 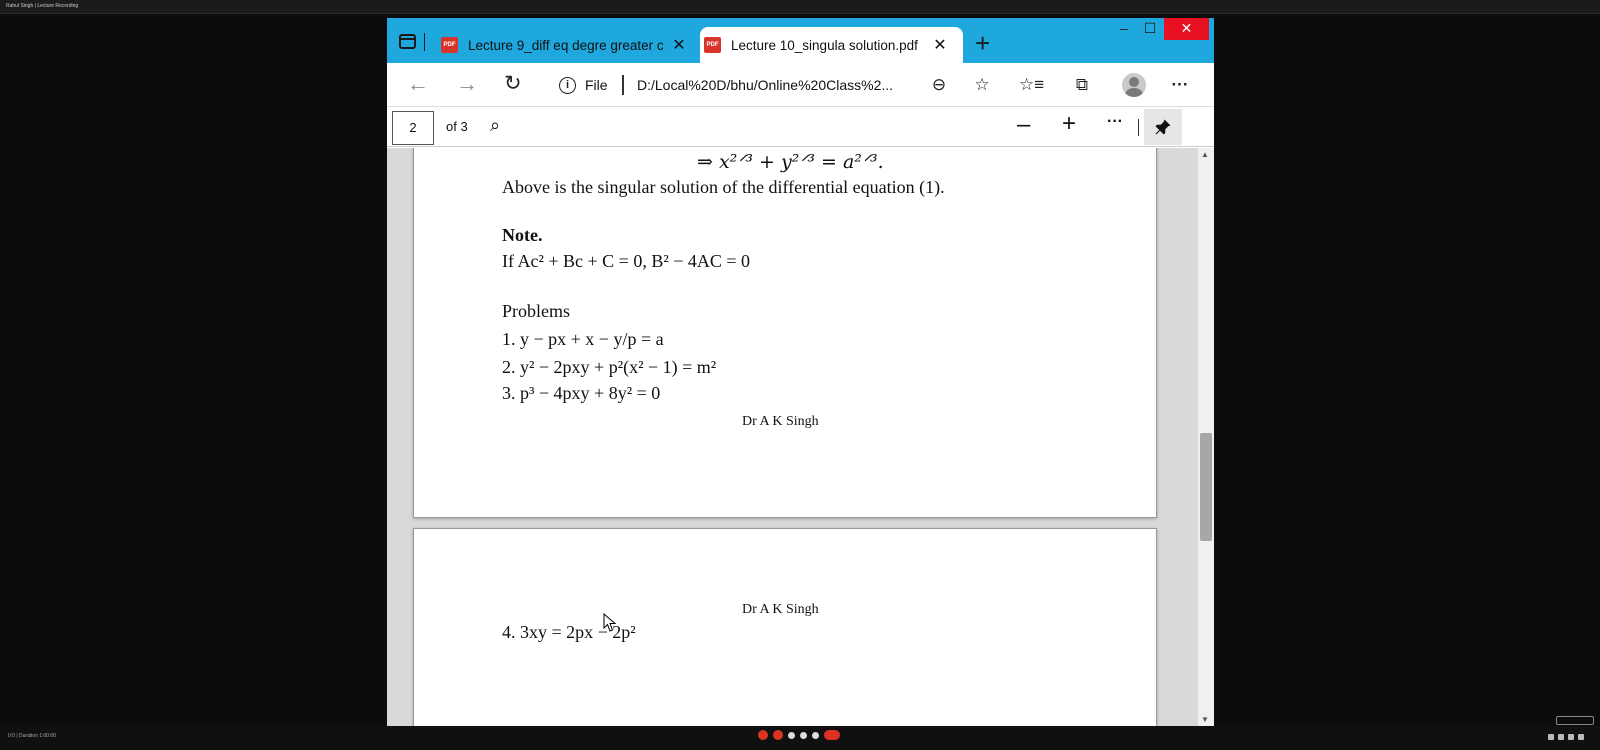 I want to click on problem-3: 3. p³ − 4pxy + 8y² = 0, so click(x=581, y=393).